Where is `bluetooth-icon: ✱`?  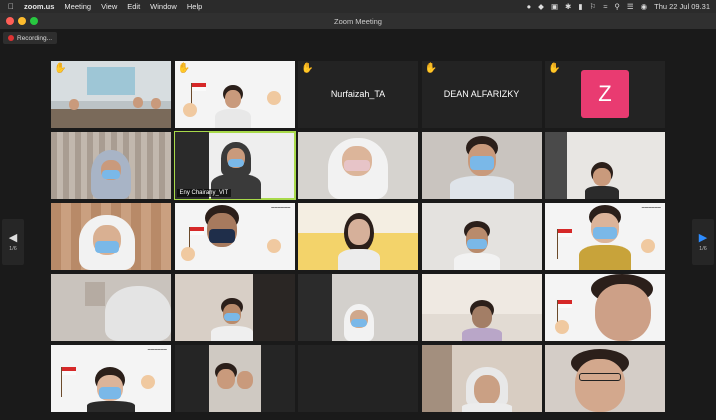
bluetooth-icon: ✱ is located at coordinates (568, 6).